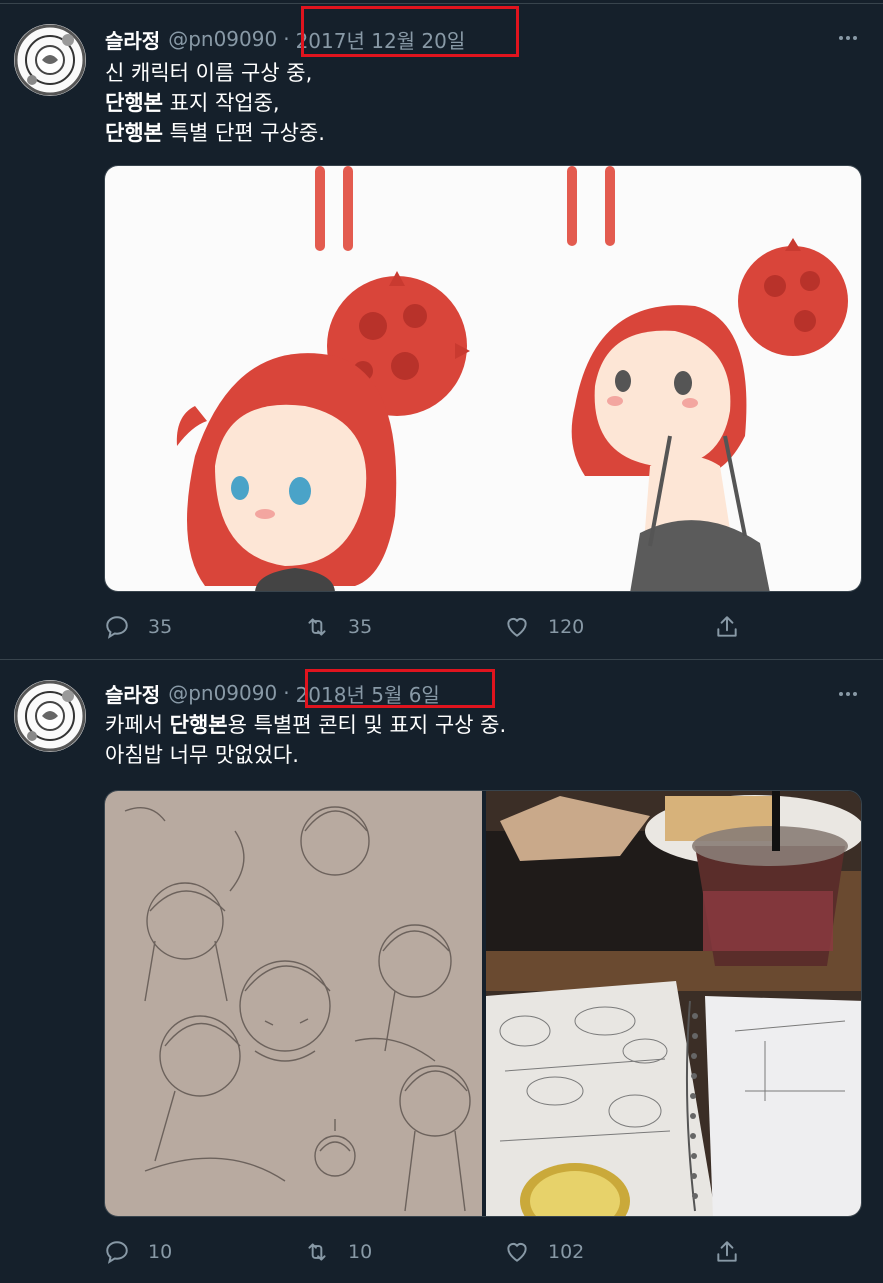  What do you see at coordinates (381, 39) in the screenshot?
I see `tweet-date: 2017년 12월 20일` at bounding box center [381, 39].